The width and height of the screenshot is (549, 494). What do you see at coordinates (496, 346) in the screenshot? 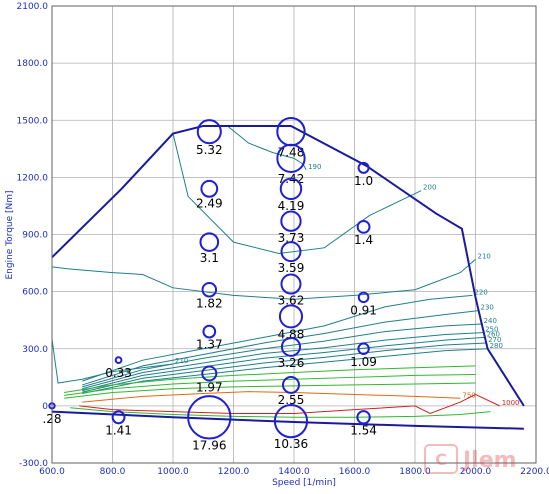
I see `contour-label: 280` at bounding box center [496, 346].